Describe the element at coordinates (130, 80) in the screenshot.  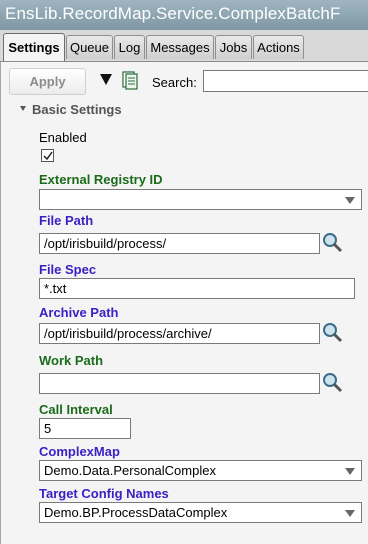
I see `document-icon` at that location.